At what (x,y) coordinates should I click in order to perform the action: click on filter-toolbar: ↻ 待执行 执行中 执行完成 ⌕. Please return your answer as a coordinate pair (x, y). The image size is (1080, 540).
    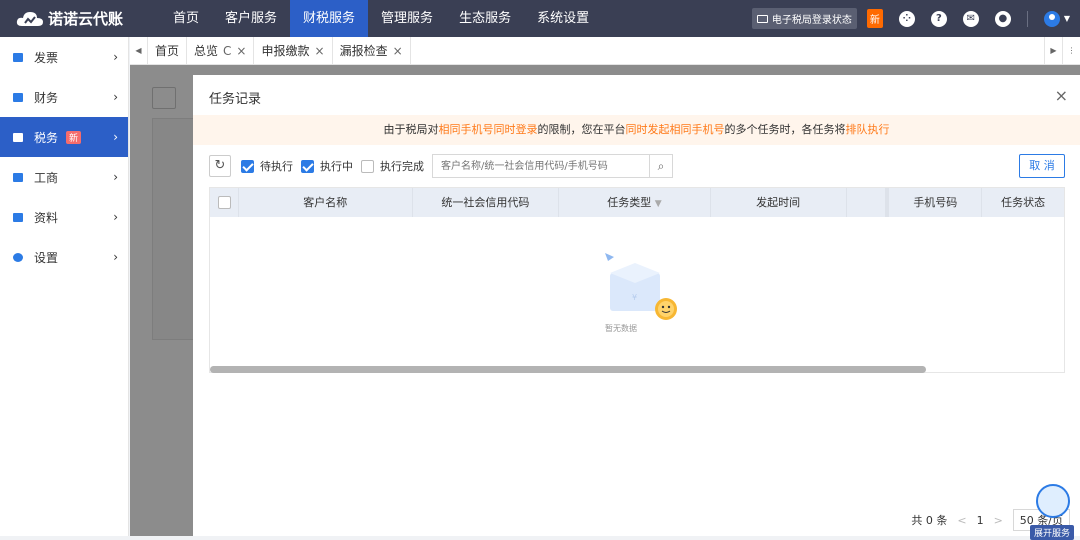
    Looking at the image, I should click on (441, 166).